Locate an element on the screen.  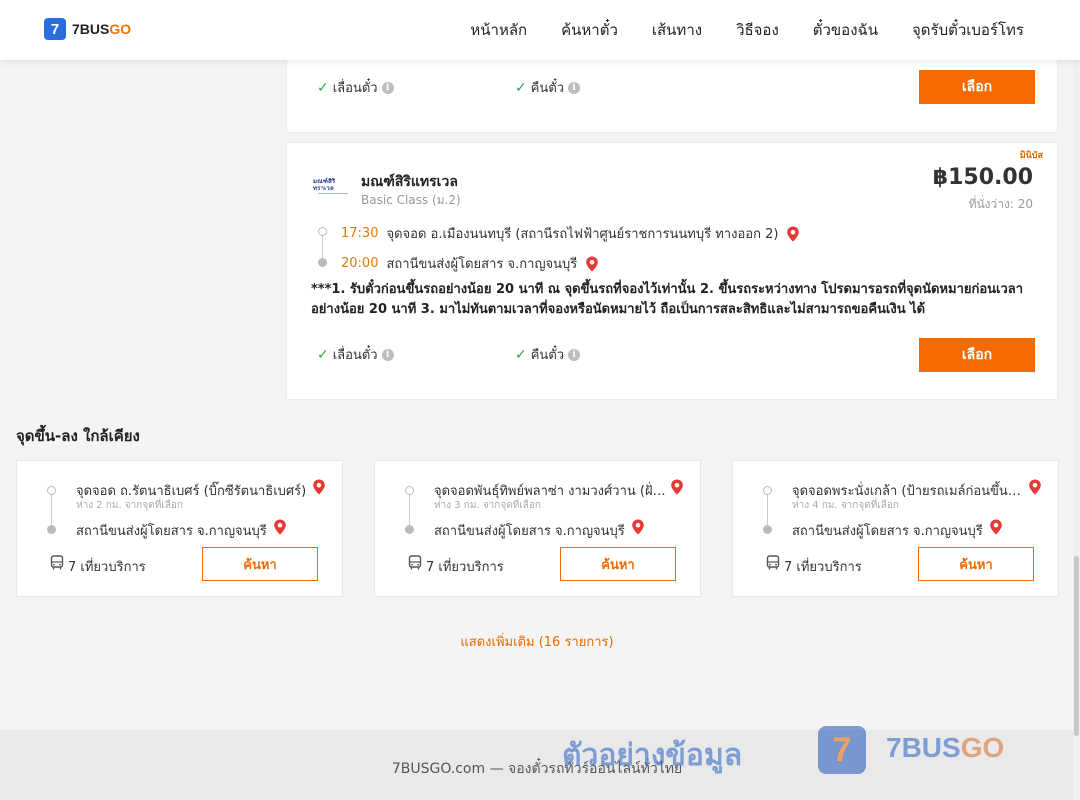
operator-logo: มณฑ์สิริ ทราเวล is located at coordinates (333, 186).